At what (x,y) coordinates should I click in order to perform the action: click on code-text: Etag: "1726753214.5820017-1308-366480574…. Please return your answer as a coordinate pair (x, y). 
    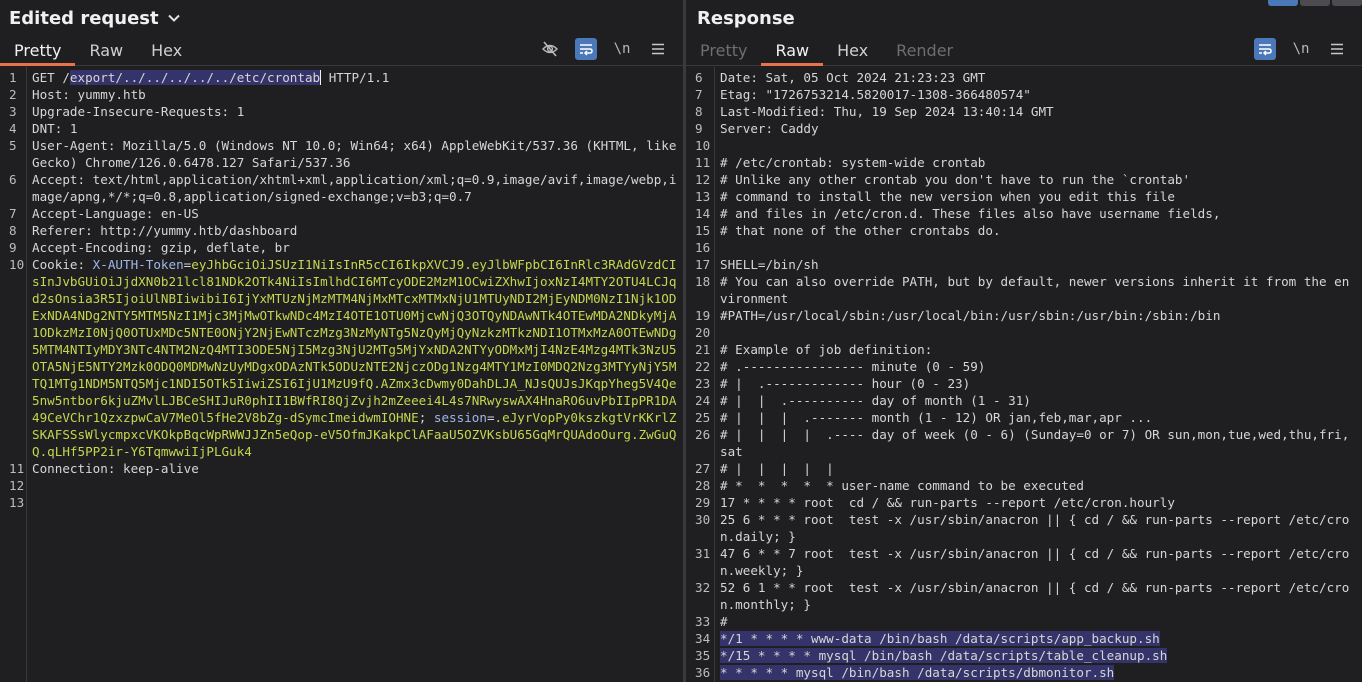
    Looking at the image, I should click on (1038, 94).